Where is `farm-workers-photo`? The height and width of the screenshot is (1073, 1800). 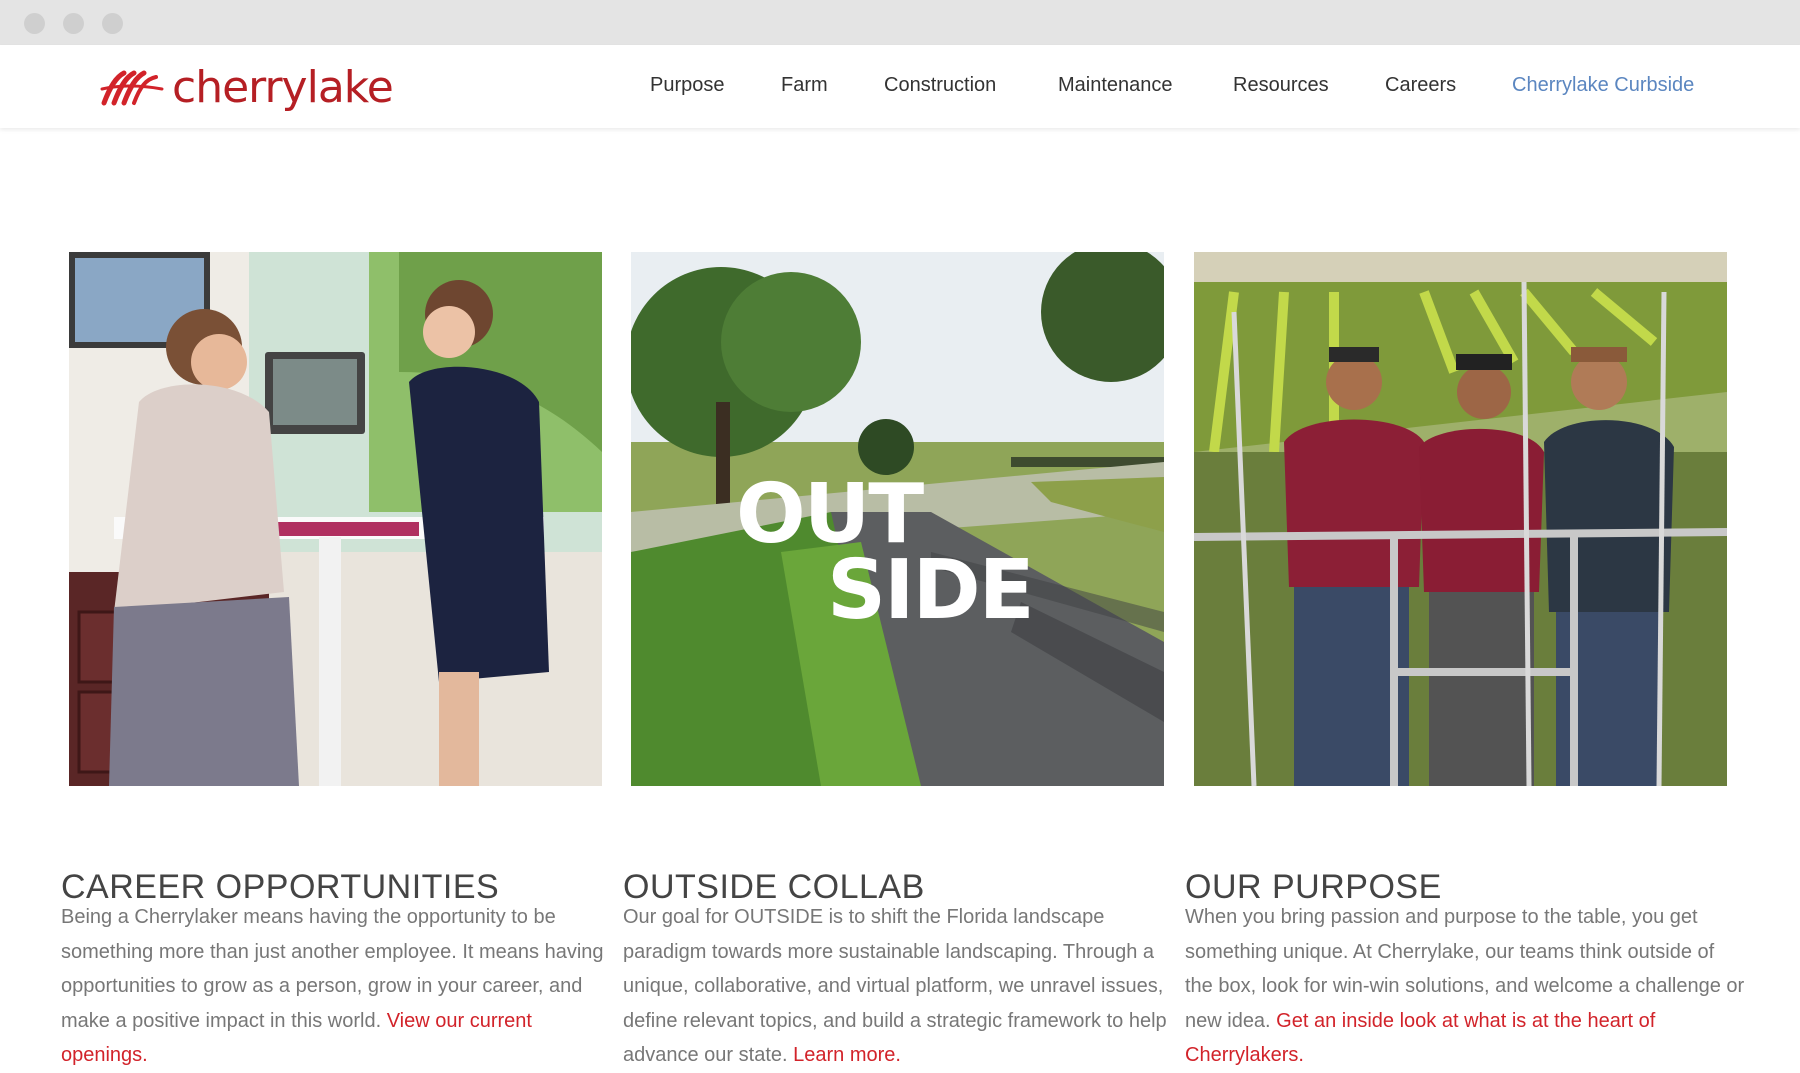 farm-workers-photo is located at coordinates (1460, 519).